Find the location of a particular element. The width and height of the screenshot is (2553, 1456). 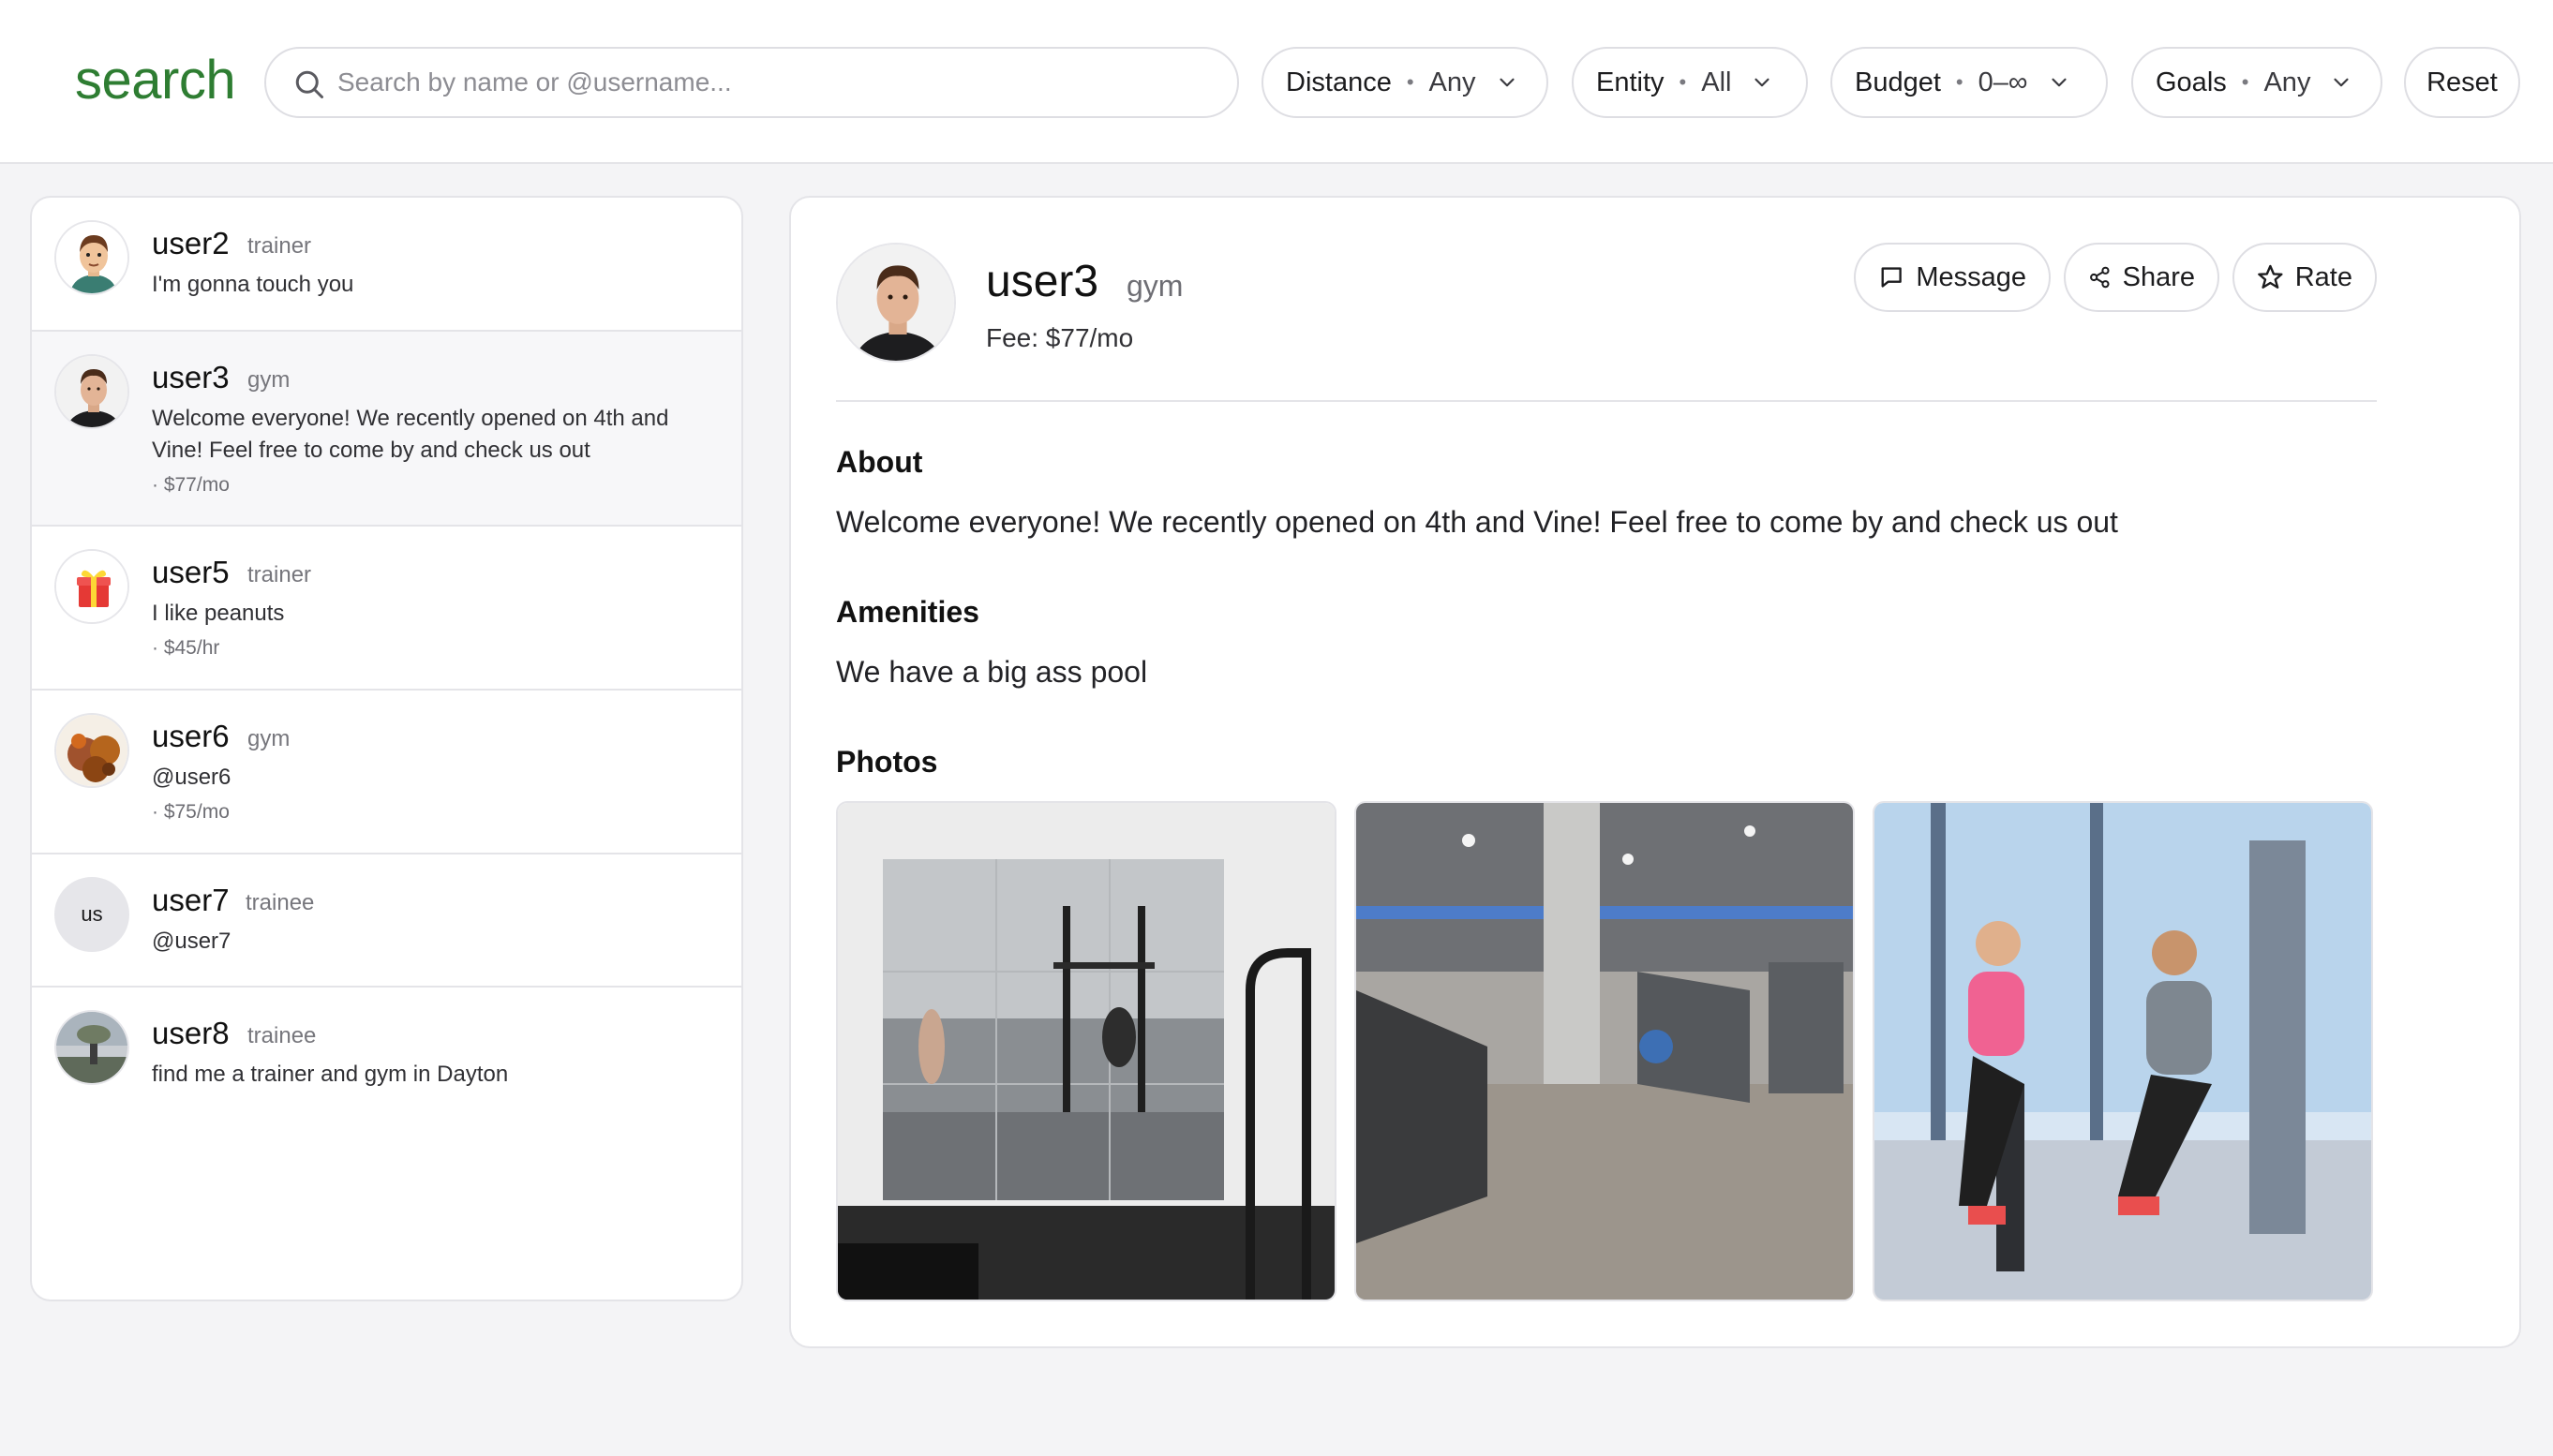

message-label: Message is located at coordinates (1971, 276).